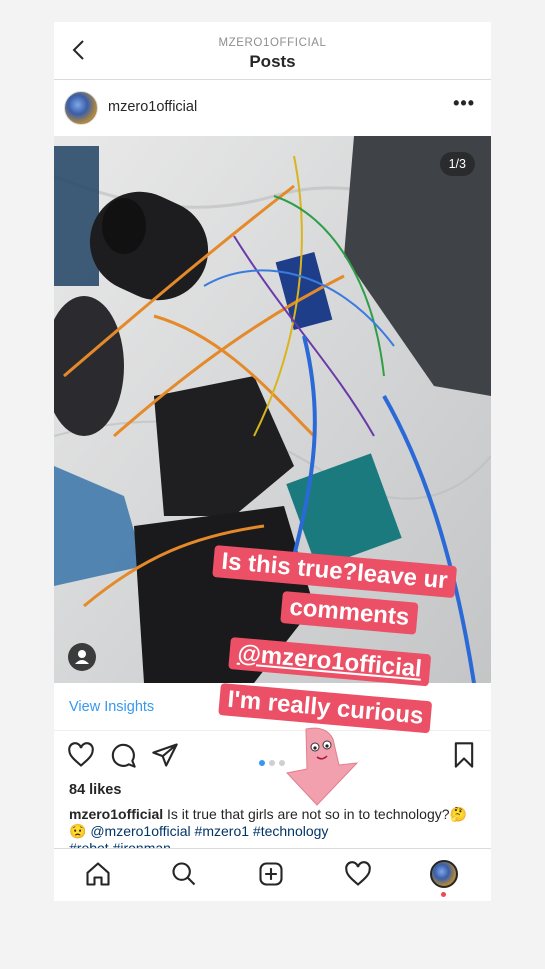  Describe the element at coordinates (81, 108) in the screenshot. I see `avatar` at that location.